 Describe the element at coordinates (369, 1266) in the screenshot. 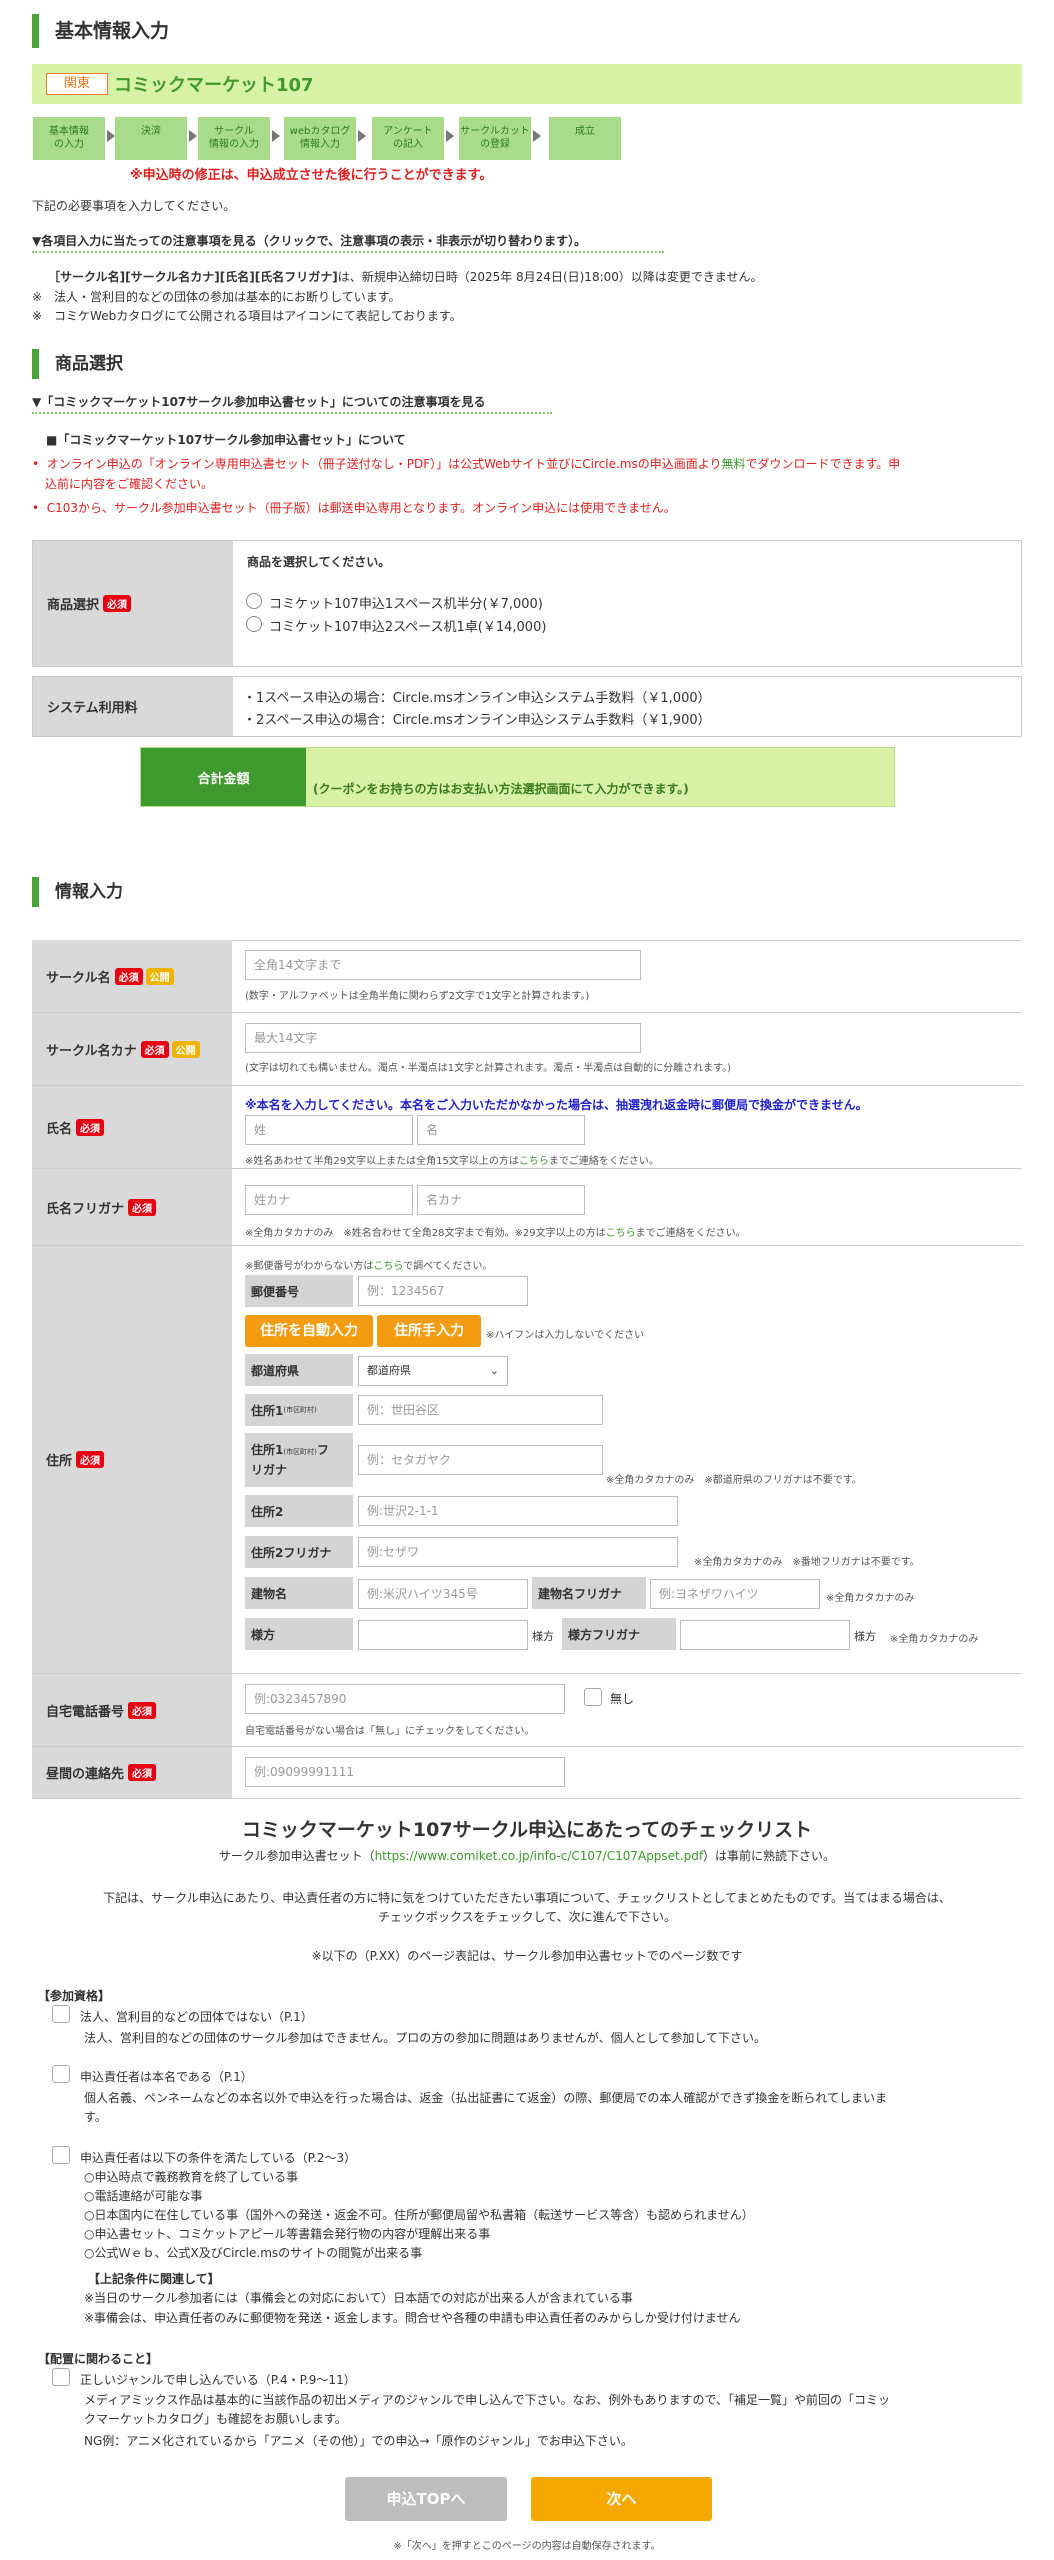

I see `zip-lookup-note: ※郵便番号がわからない方はこちらで調べてください。` at that location.